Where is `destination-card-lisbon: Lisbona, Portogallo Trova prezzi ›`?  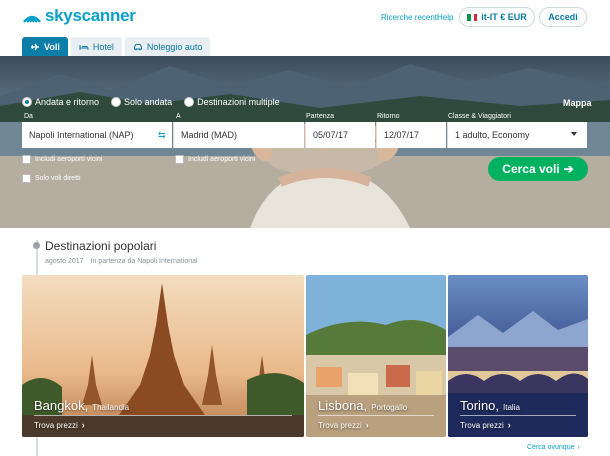 destination-card-lisbon: Lisbona, Portogallo Trova prezzi › is located at coordinates (376, 356).